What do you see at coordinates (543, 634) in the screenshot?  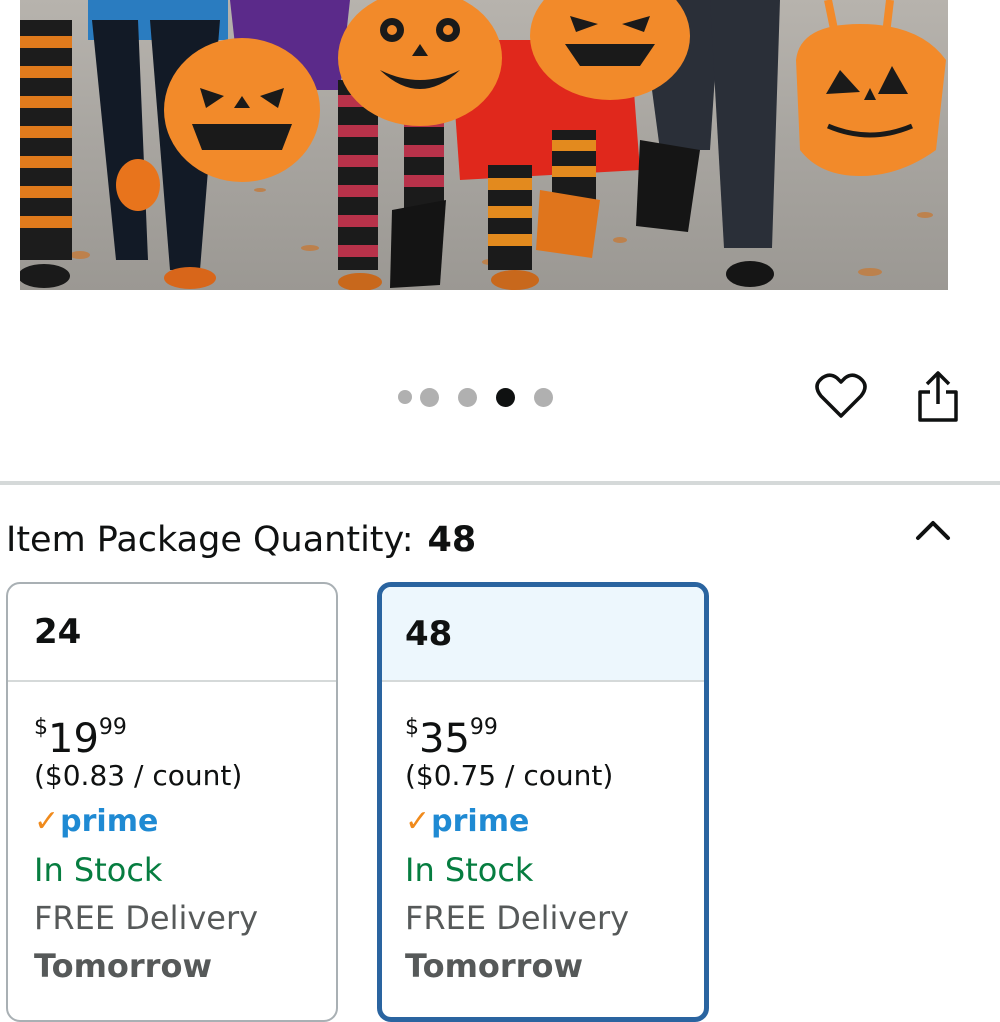 I see `option-count: 48` at bounding box center [543, 634].